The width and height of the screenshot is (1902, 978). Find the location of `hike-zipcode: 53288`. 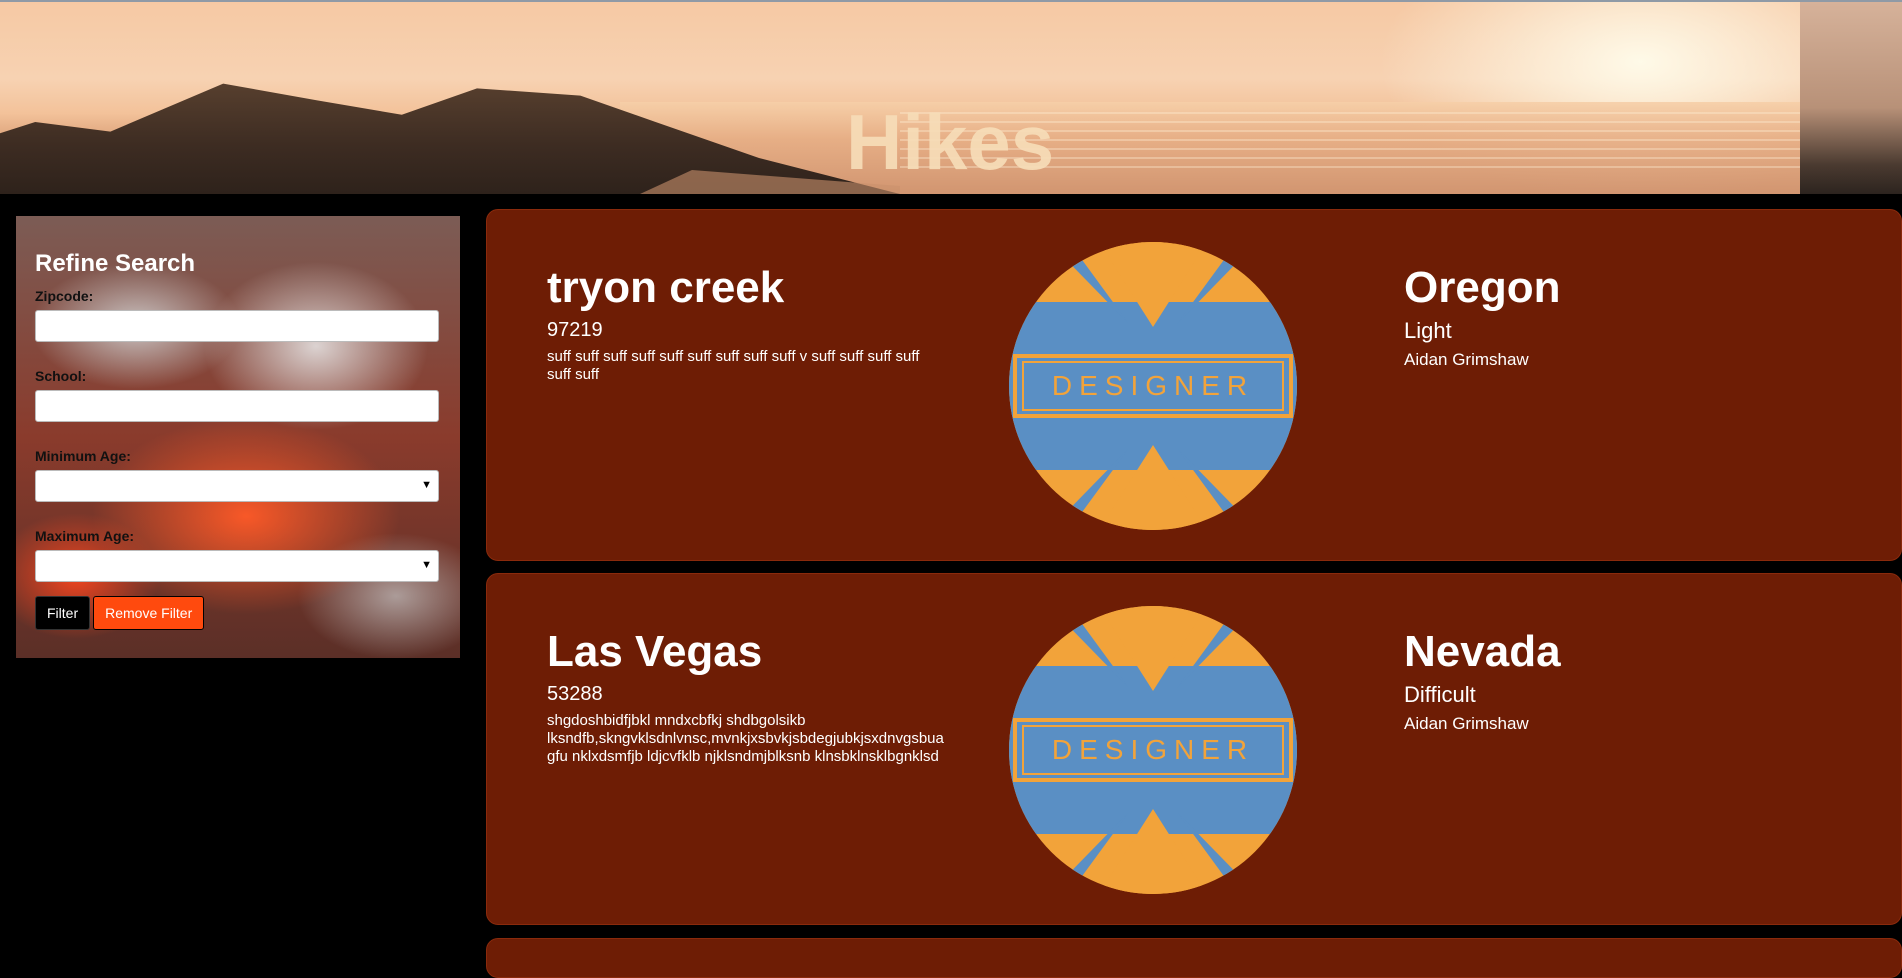

hike-zipcode: 53288 is located at coordinates (575, 694).